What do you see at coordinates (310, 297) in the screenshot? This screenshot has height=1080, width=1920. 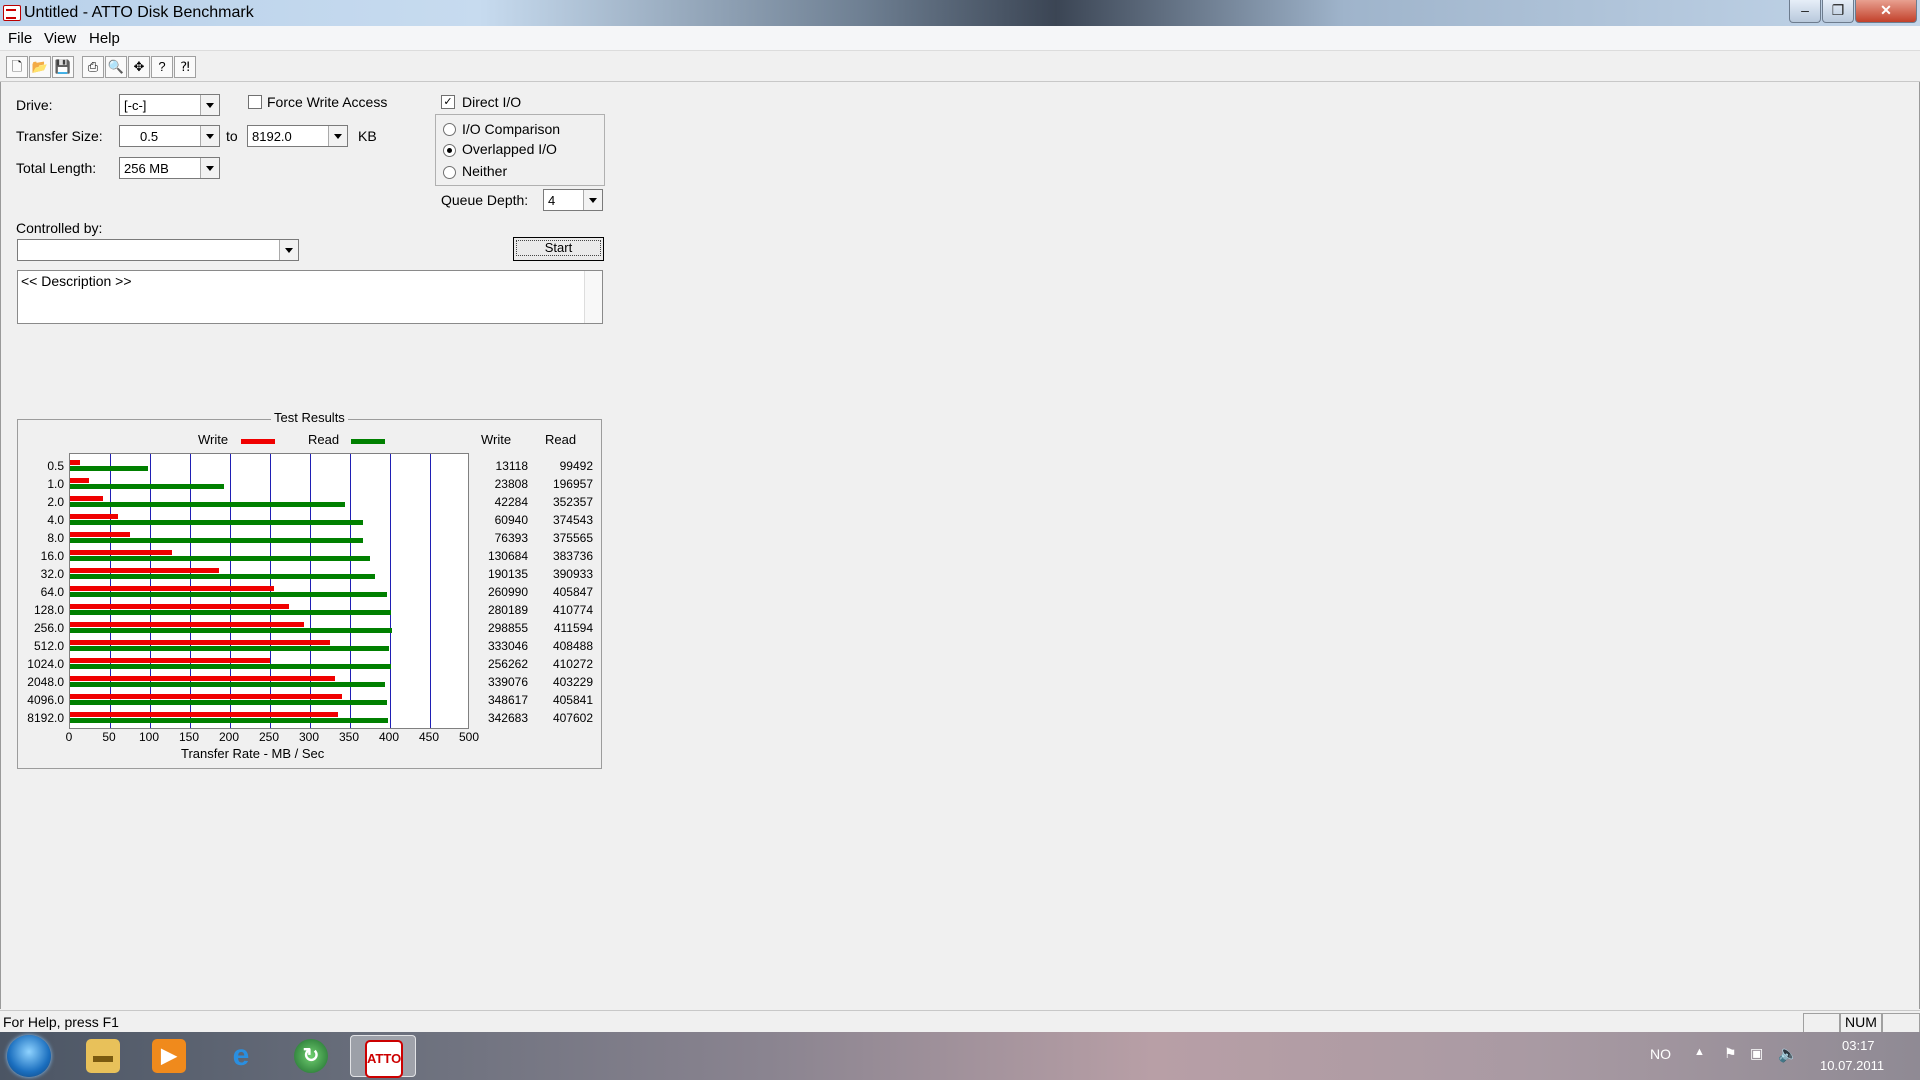 I see `description-textarea: << Description >>` at bounding box center [310, 297].